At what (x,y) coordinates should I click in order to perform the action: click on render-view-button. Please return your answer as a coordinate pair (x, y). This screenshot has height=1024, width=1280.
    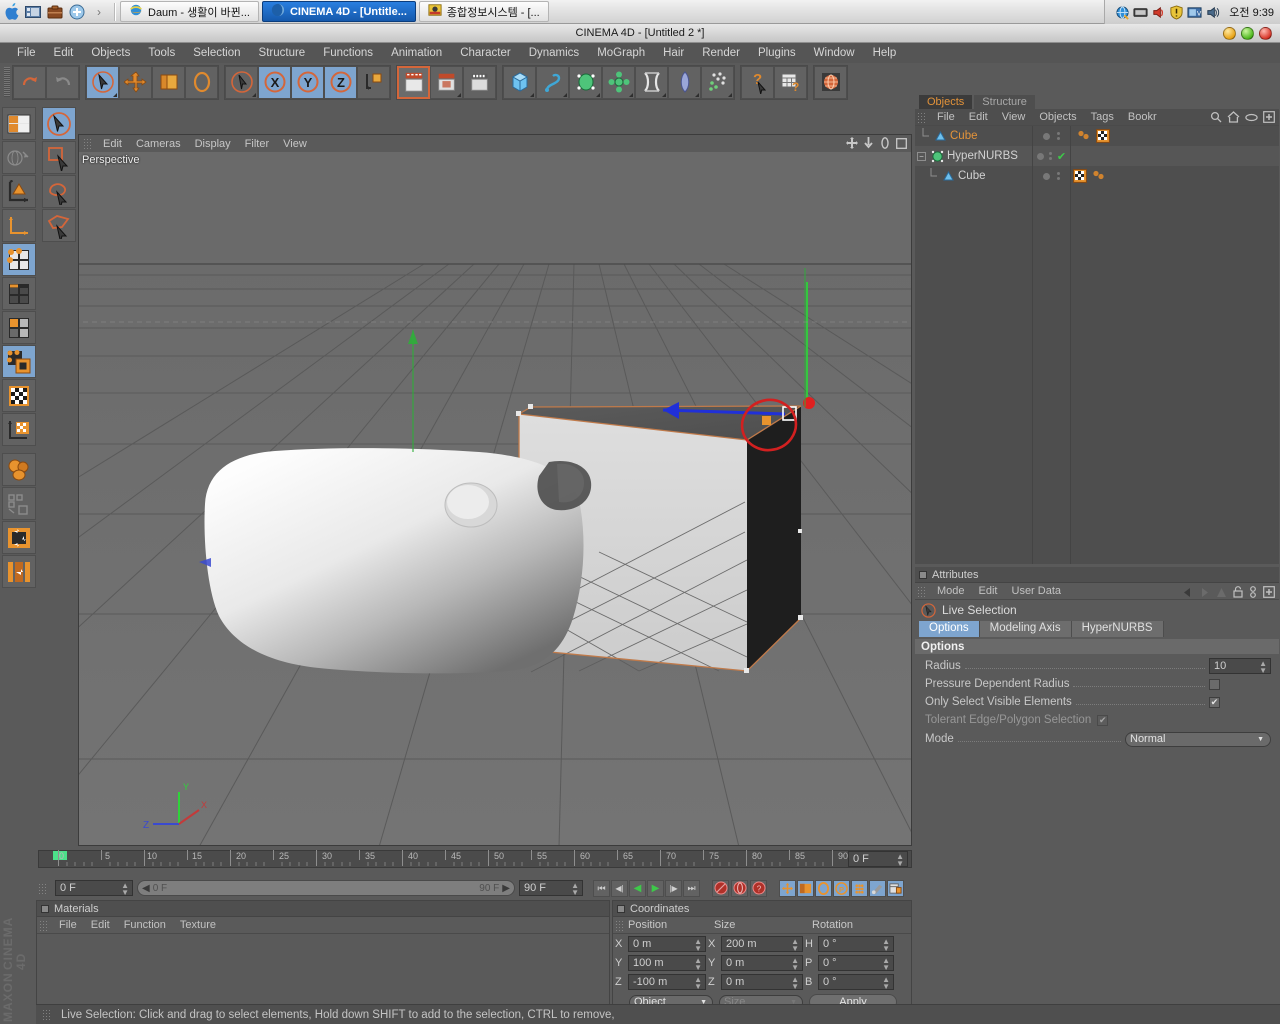
    Looking at the image, I should click on (413, 82).